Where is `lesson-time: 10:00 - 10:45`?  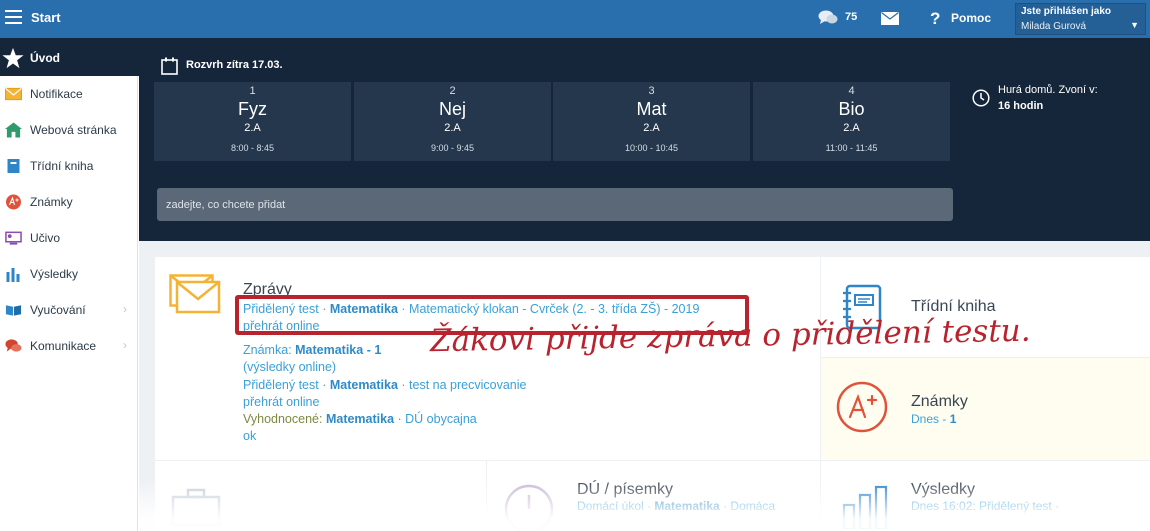
lesson-time: 10:00 - 10:45 is located at coordinates (651, 148).